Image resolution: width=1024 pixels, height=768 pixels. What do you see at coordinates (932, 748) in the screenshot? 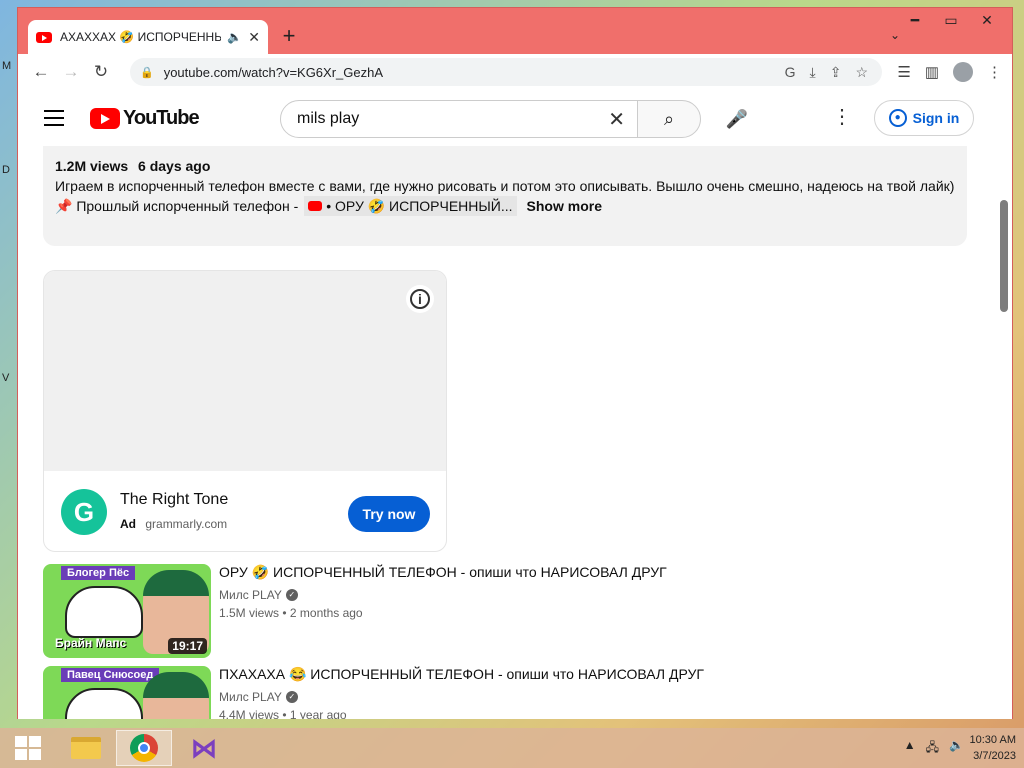
I see `network-icon: 🖧` at bounding box center [932, 748].